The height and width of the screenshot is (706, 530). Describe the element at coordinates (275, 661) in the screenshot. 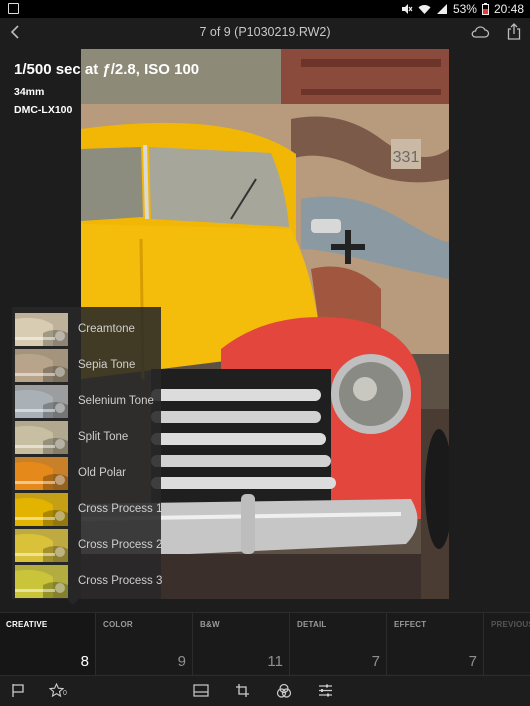

I see `tab-count: 11` at that location.